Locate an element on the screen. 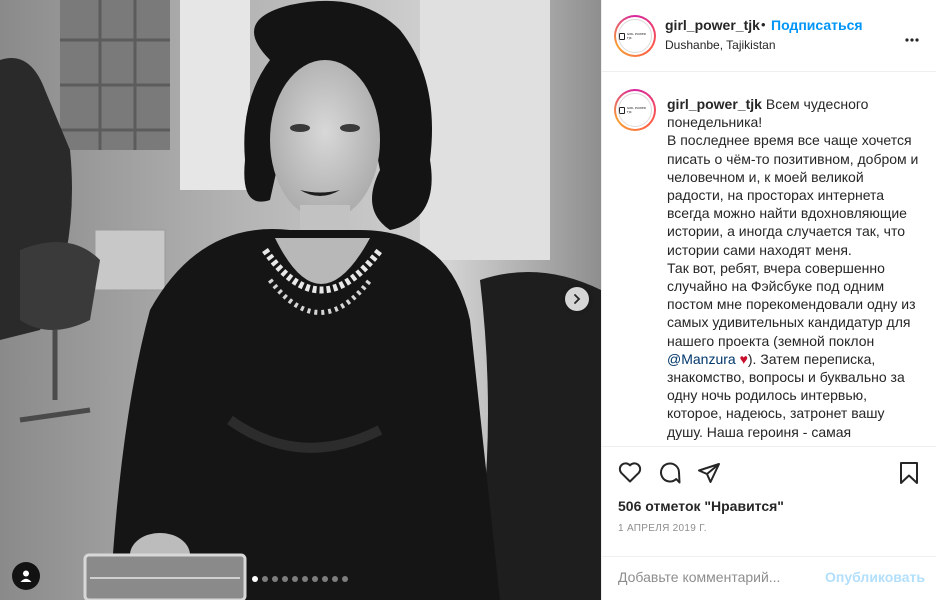 This screenshot has height=600, width=936. heart-emoji: ♥ is located at coordinates (743, 358).